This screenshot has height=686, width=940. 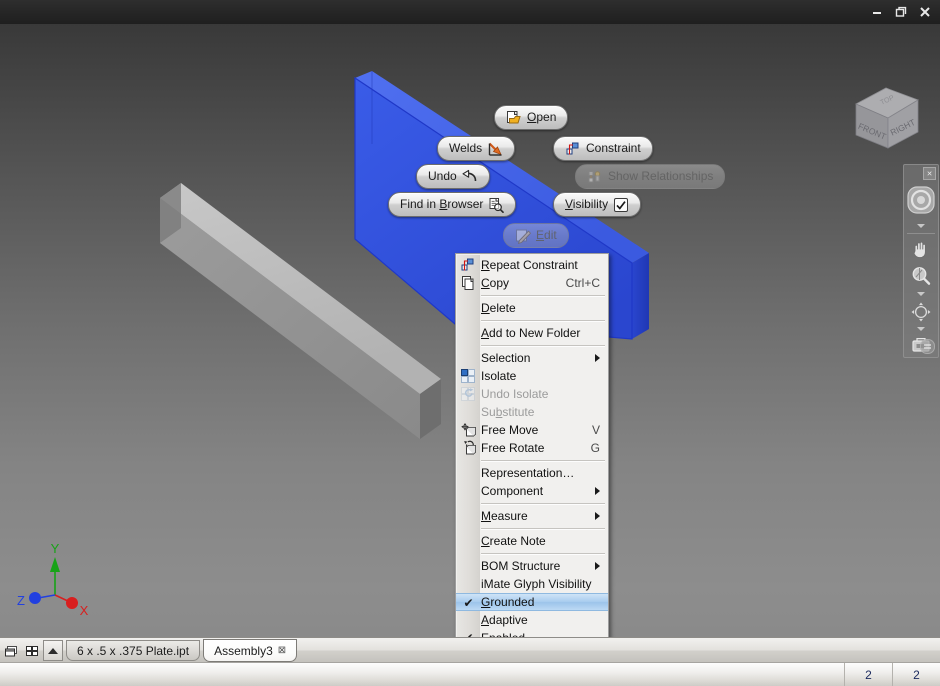 I want to click on menu-adaptive-label: Adaptive, so click(x=504, y=620).